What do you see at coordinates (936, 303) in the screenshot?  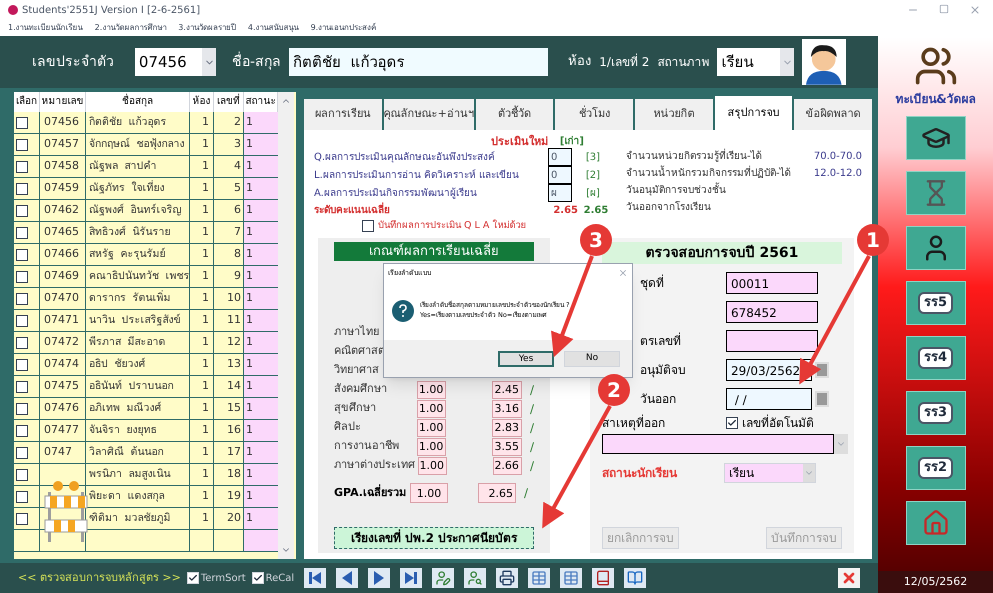 I see `sidebar-button: รร5` at bounding box center [936, 303].